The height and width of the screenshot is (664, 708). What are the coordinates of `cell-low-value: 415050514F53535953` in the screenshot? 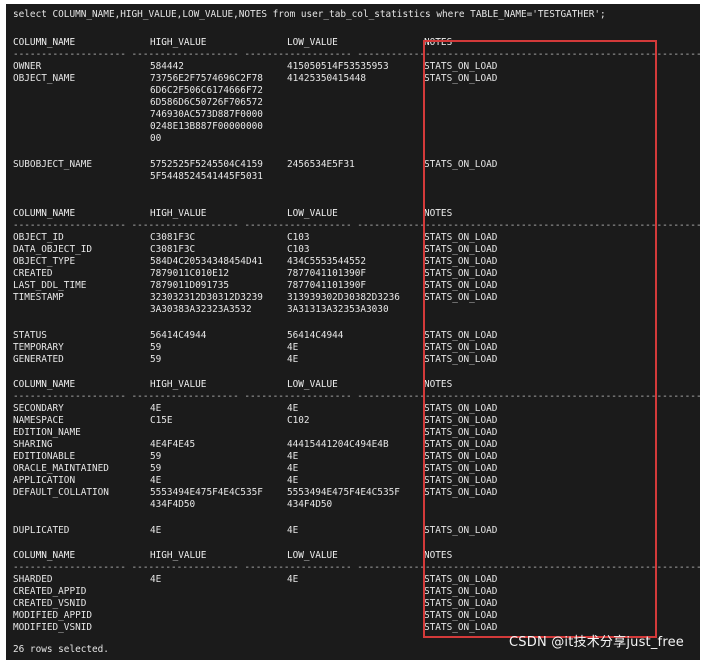 It's located at (338, 66).